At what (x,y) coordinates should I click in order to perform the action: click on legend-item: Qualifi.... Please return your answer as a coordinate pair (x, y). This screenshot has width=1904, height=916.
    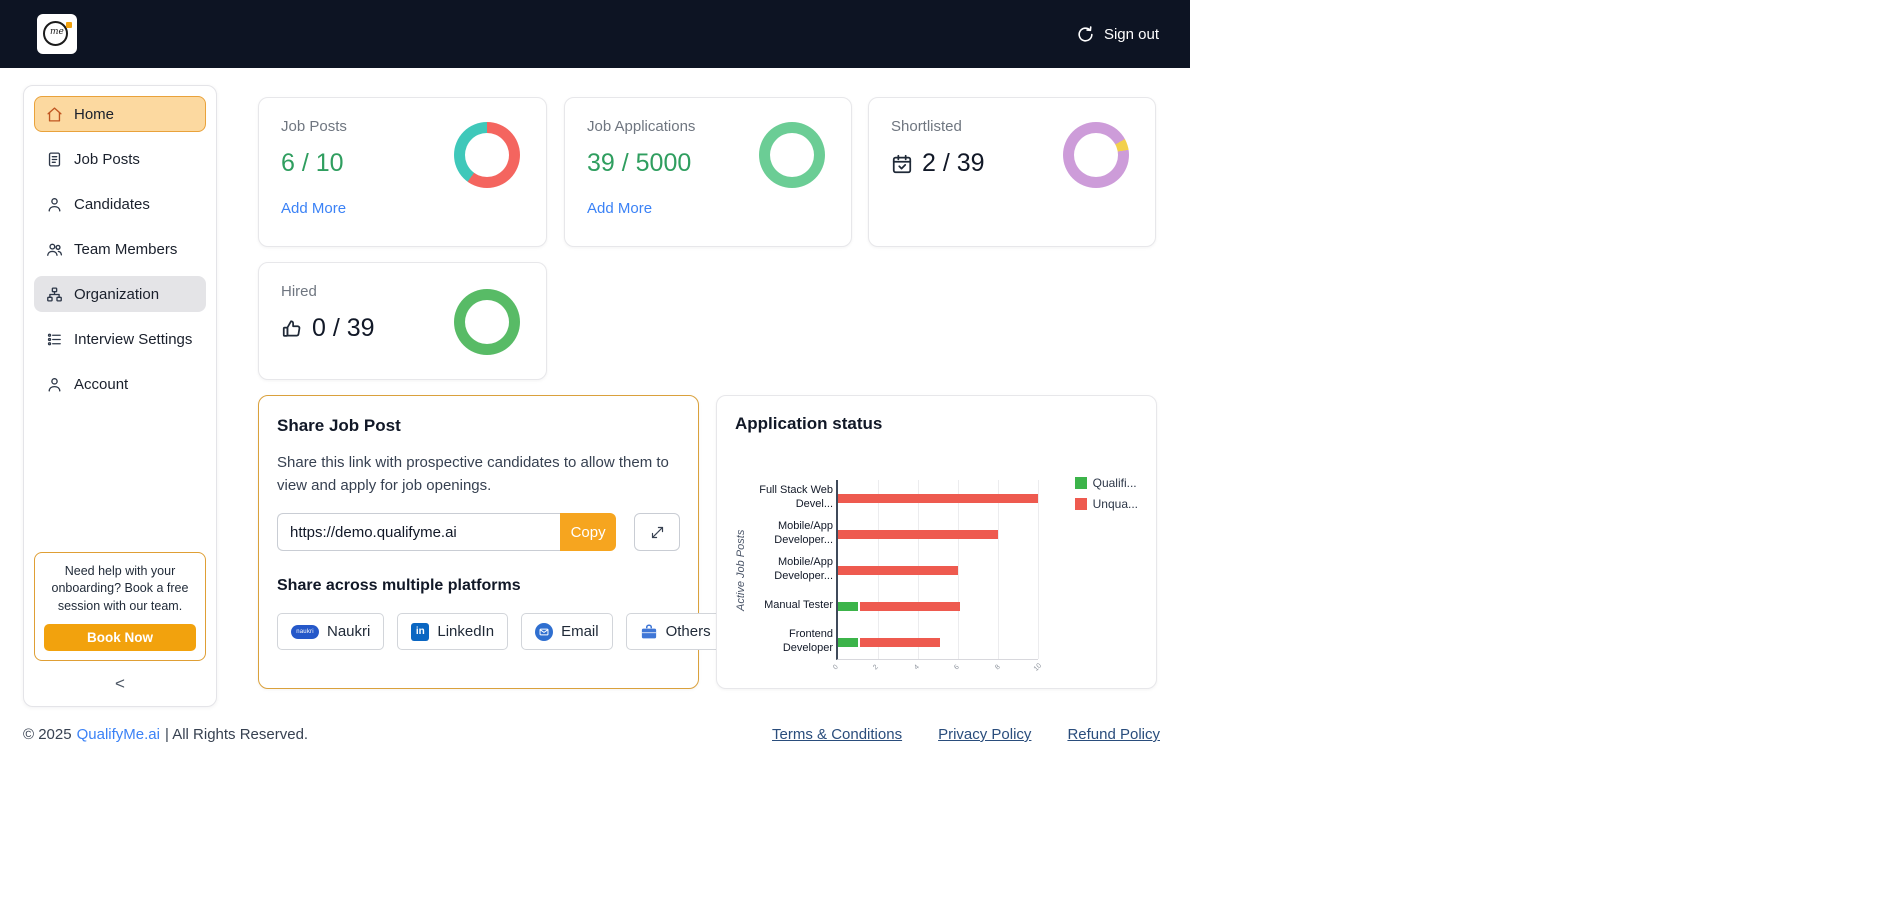
    Looking at the image, I should click on (1106, 483).